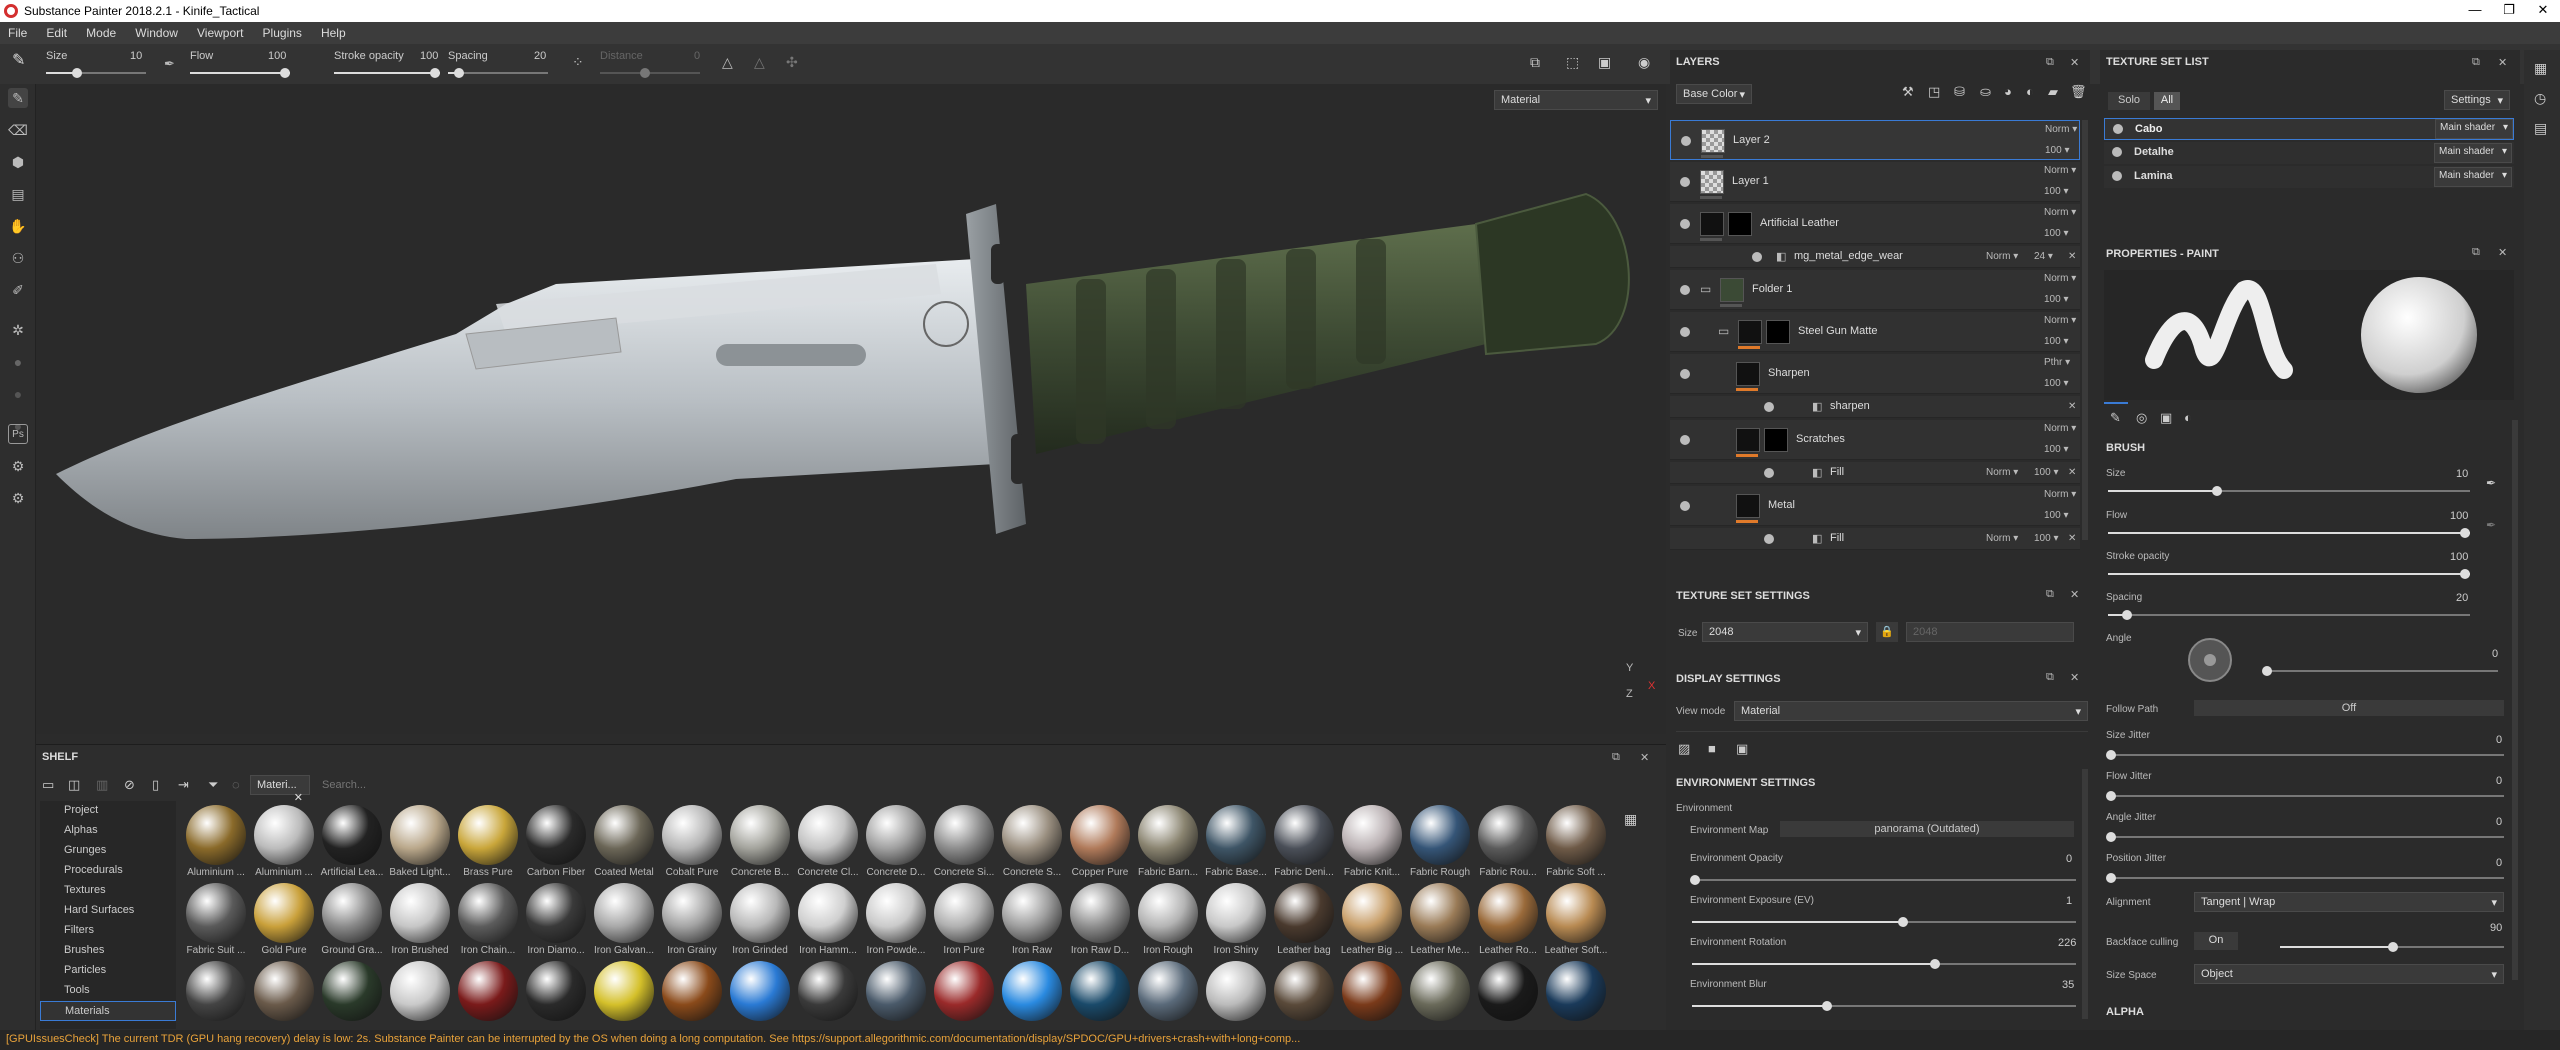 This screenshot has height=1050, width=2560. What do you see at coordinates (282, 33) in the screenshot?
I see `menu-plugins: Plugins` at bounding box center [282, 33].